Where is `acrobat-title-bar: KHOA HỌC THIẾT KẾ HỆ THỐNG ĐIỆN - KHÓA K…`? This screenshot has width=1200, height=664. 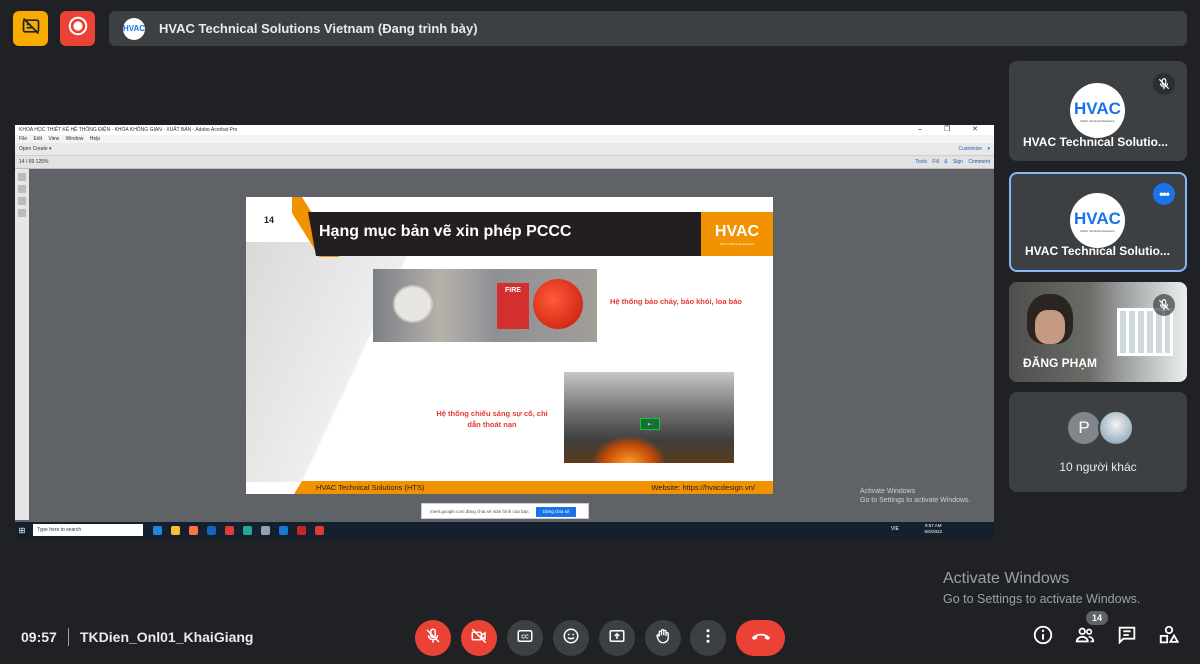
acrobat-title-bar: KHOA HỌC THIẾT KẾ HỆ THỐNG ĐIỆN - KHÓA K… is located at coordinates (504, 130).